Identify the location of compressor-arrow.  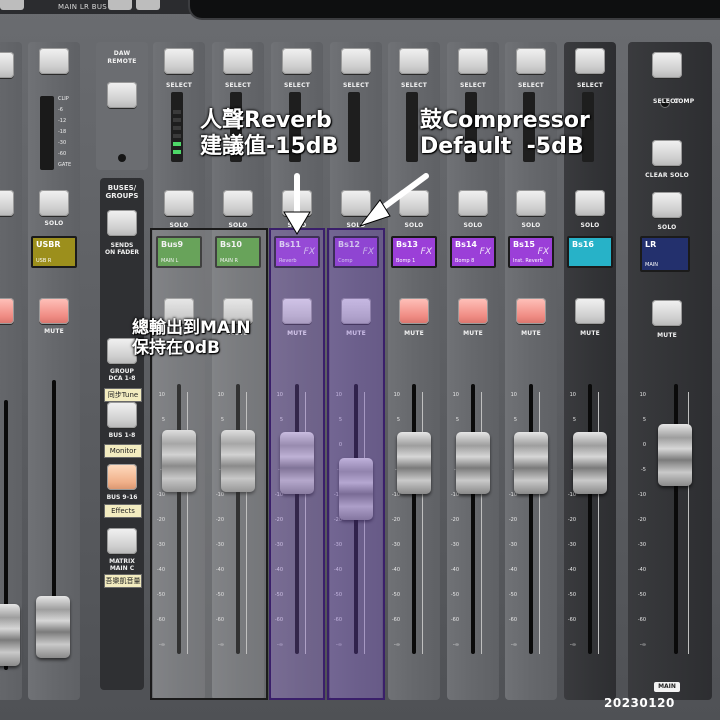
(393, 200).